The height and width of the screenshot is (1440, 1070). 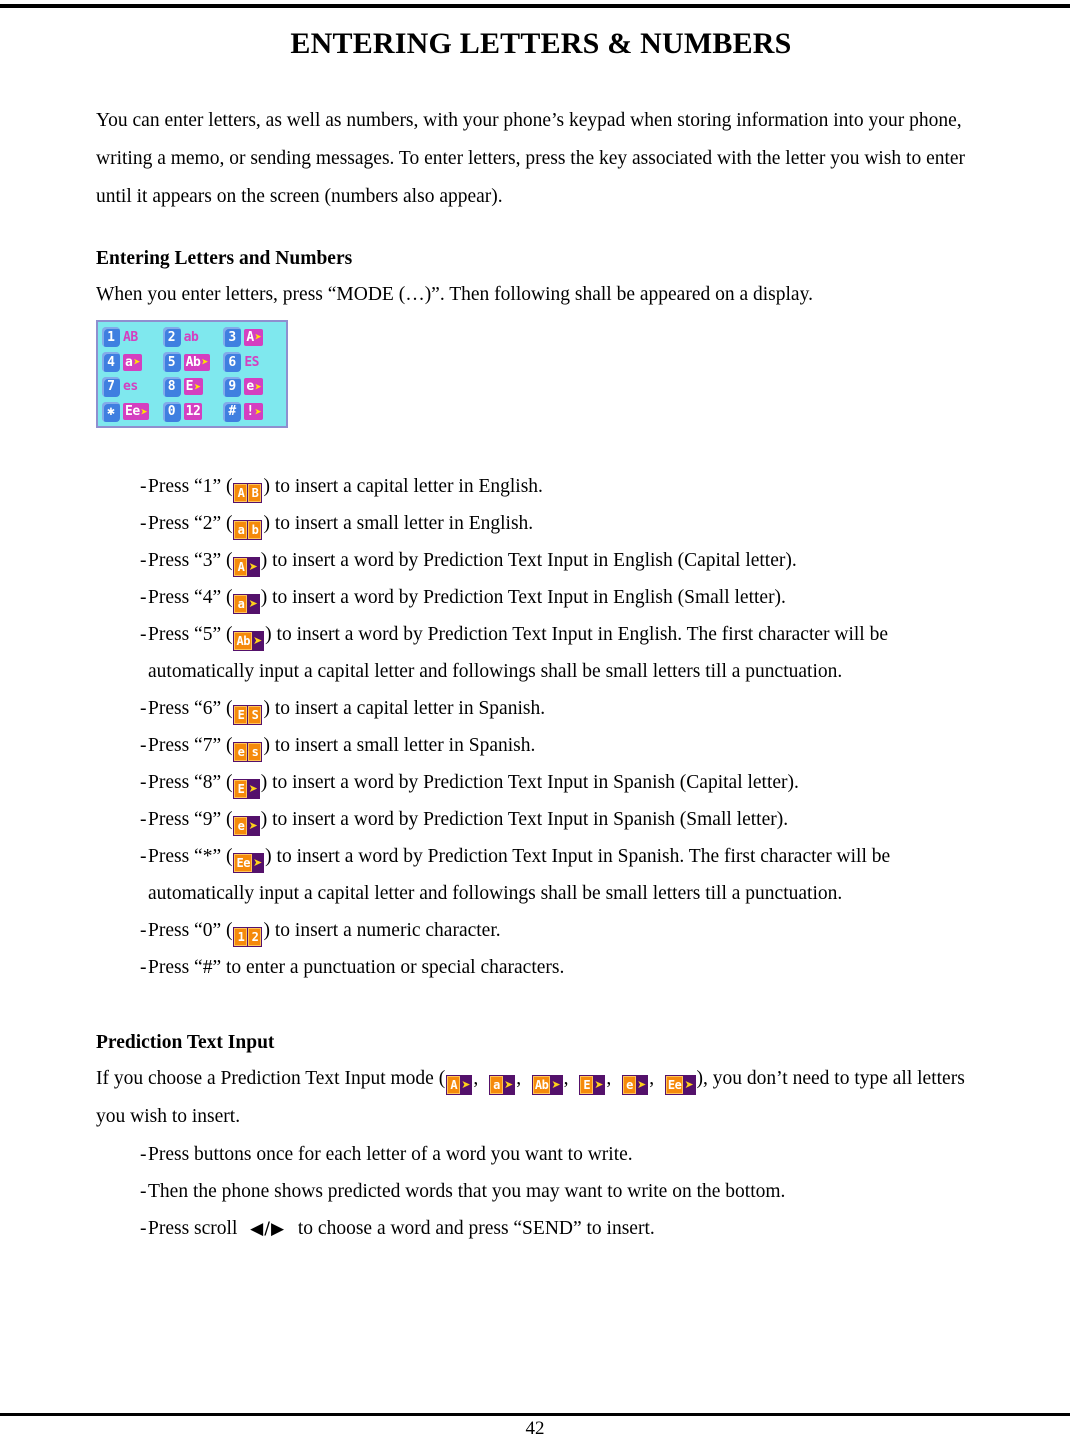 I want to click on lcd-key-6: 6, so click(x=232, y=362).